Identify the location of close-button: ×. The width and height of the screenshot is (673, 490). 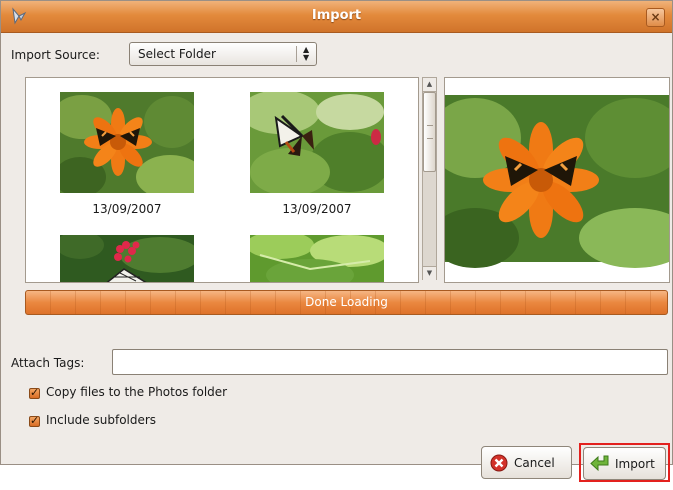
(655, 17).